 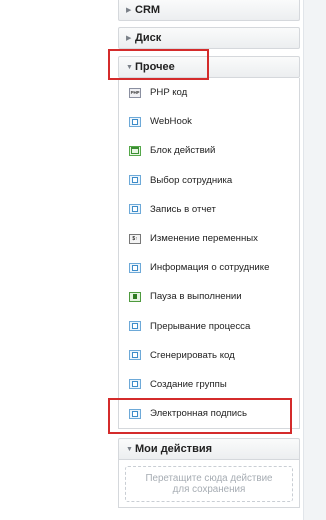 I want to click on action-label: PHP код, so click(x=169, y=93).